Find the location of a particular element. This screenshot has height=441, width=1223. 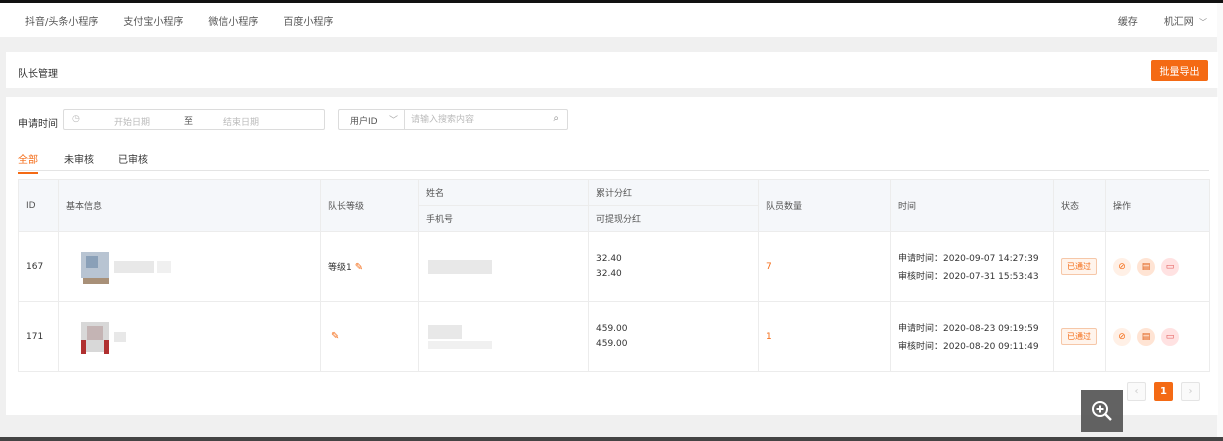

row-id: 171 is located at coordinates (38, 336).